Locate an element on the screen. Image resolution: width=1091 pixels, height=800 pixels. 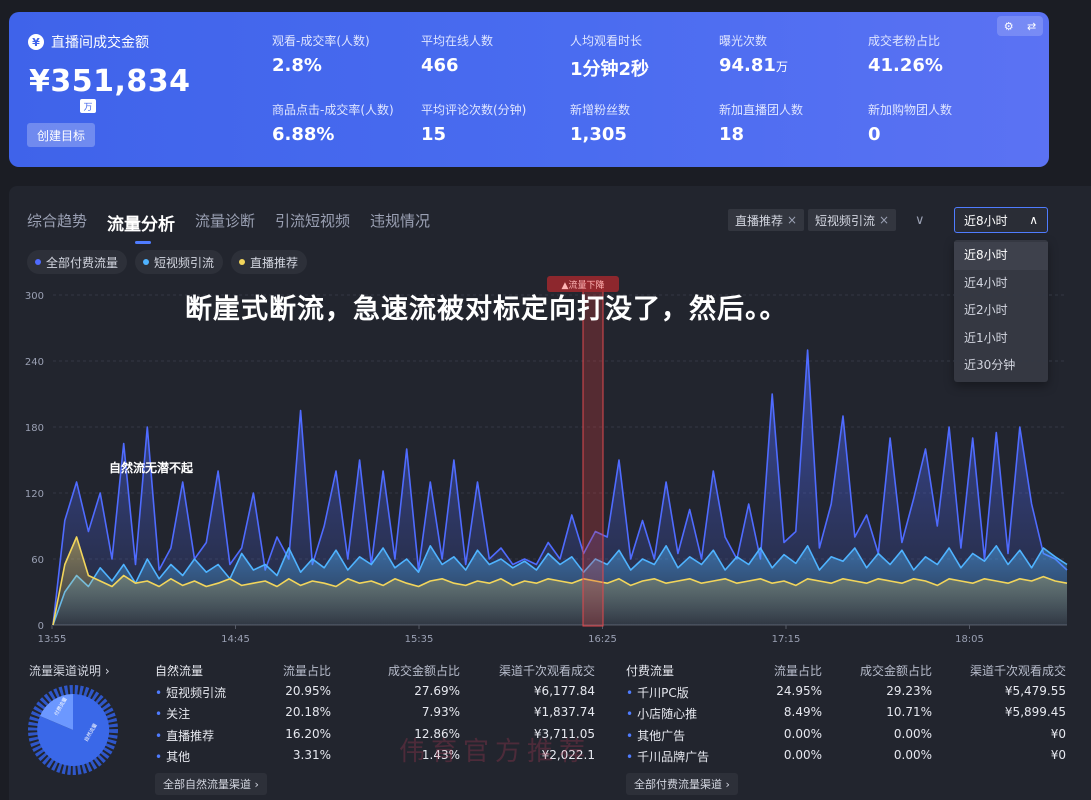
x-tick-label: 14:45 is located at coordinates (235, 639).